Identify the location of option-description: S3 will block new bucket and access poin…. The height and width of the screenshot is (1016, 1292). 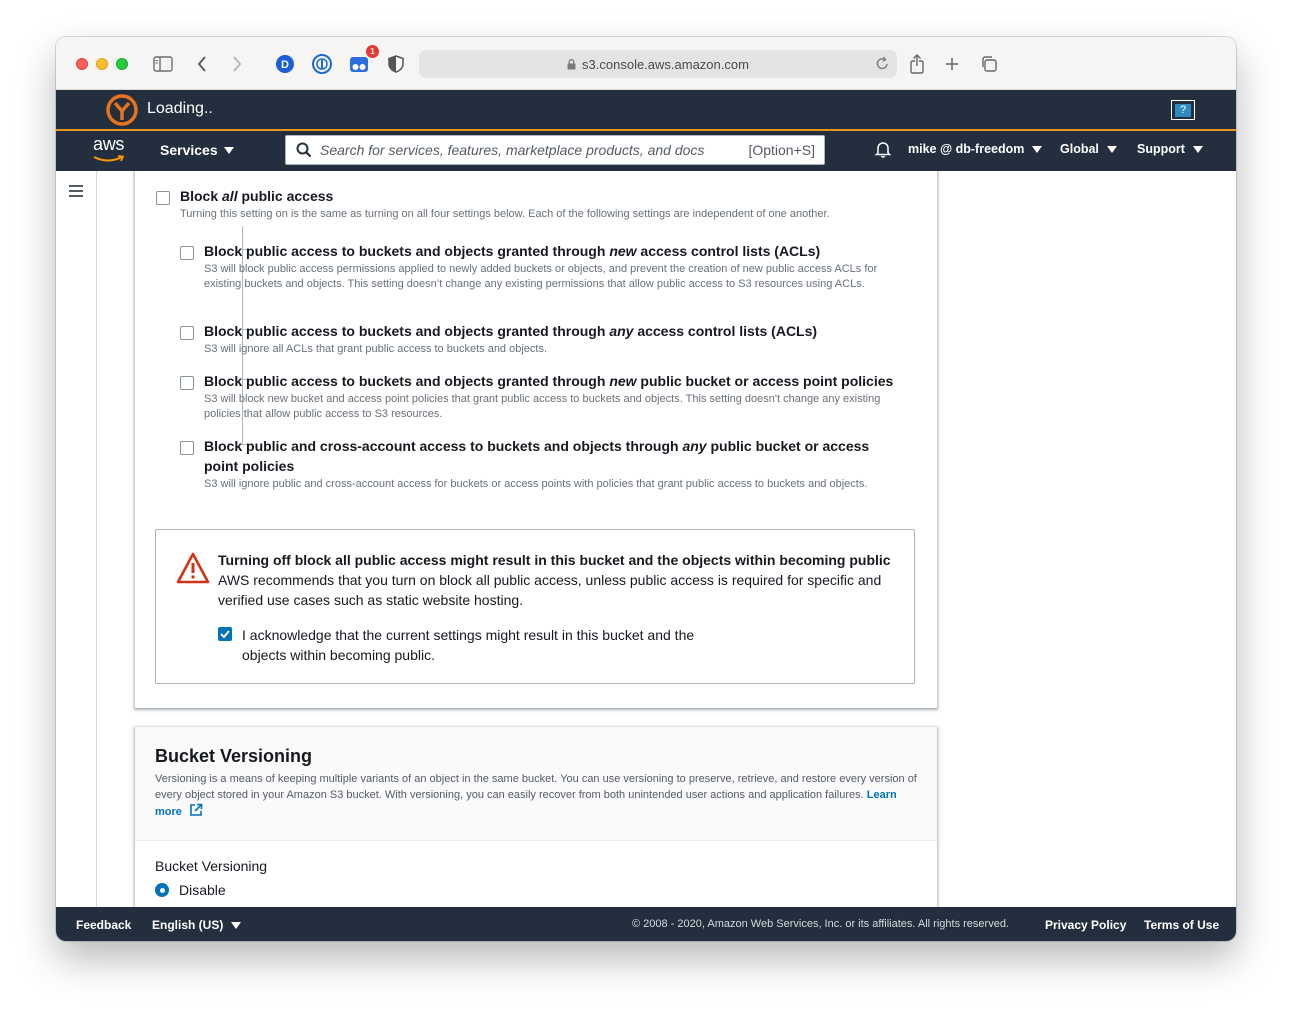
(542, 406).